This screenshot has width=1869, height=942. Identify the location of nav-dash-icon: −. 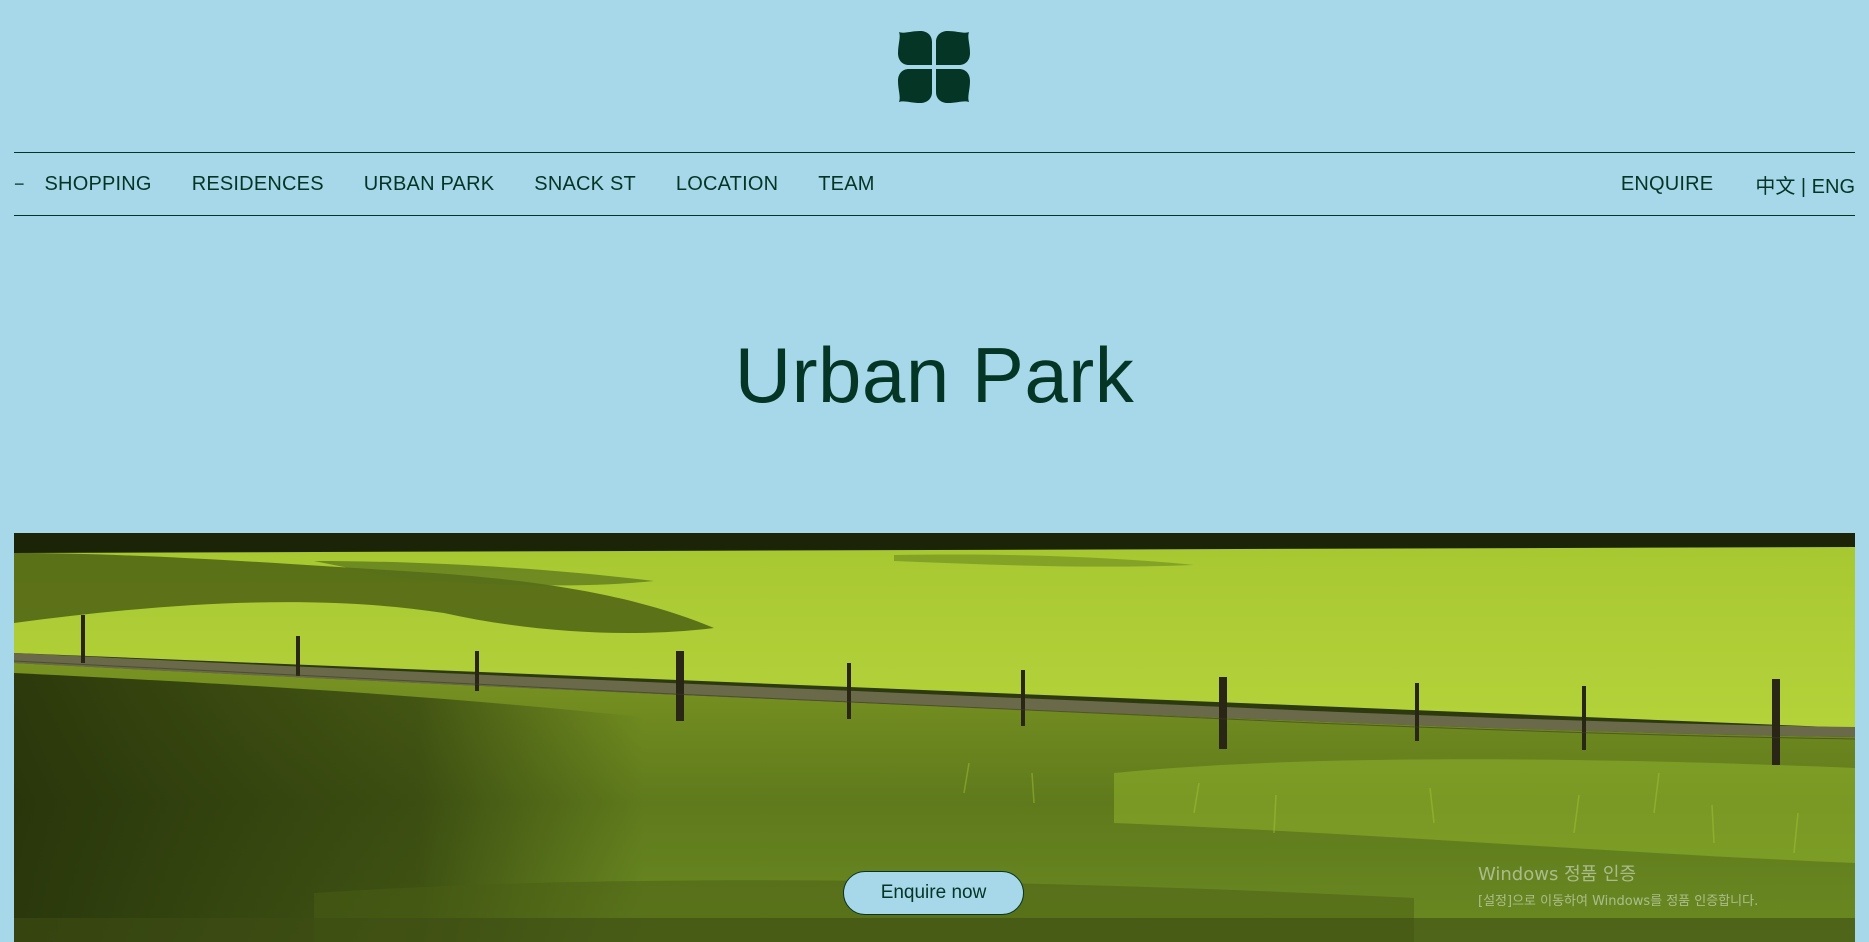
(19, 183).